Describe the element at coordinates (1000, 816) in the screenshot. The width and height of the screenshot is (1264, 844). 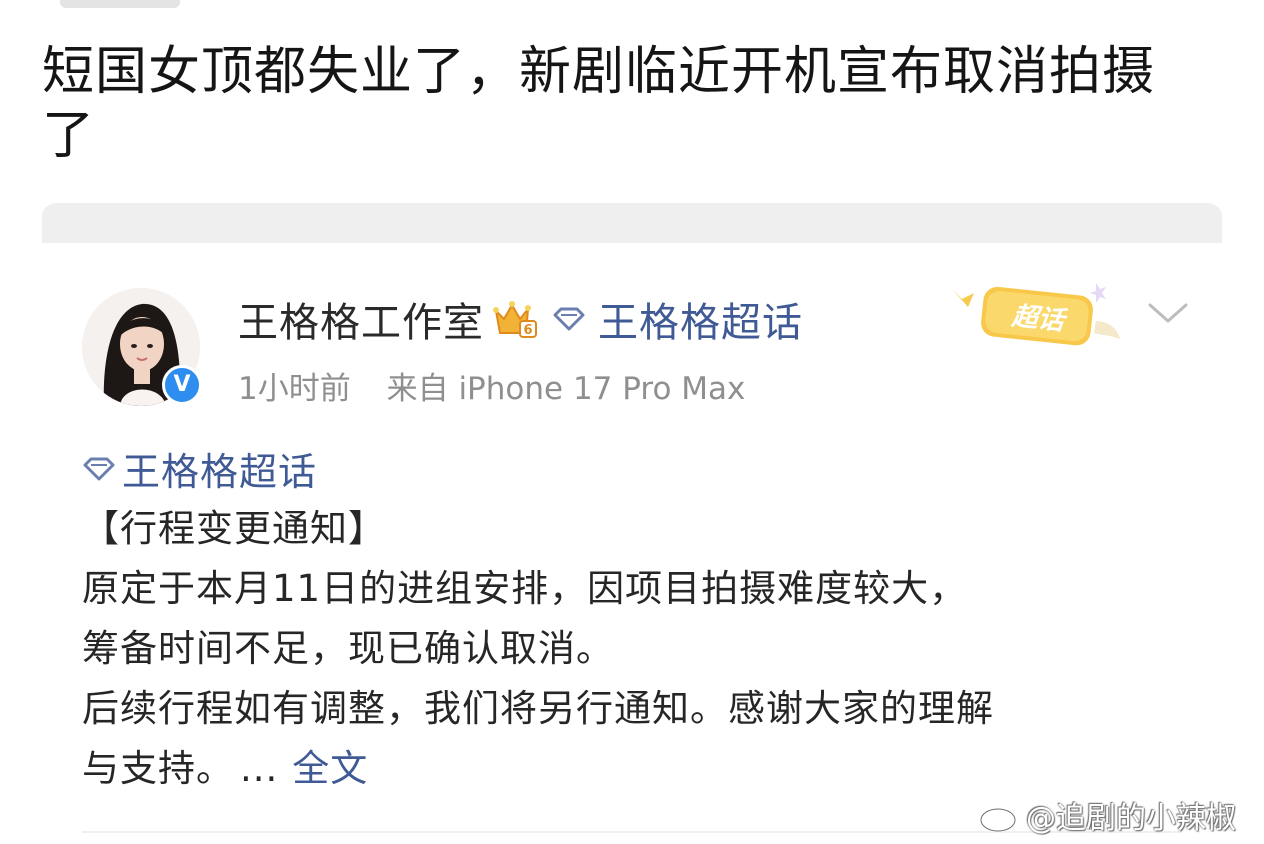
I see `weibo-logo-icon` at that location.